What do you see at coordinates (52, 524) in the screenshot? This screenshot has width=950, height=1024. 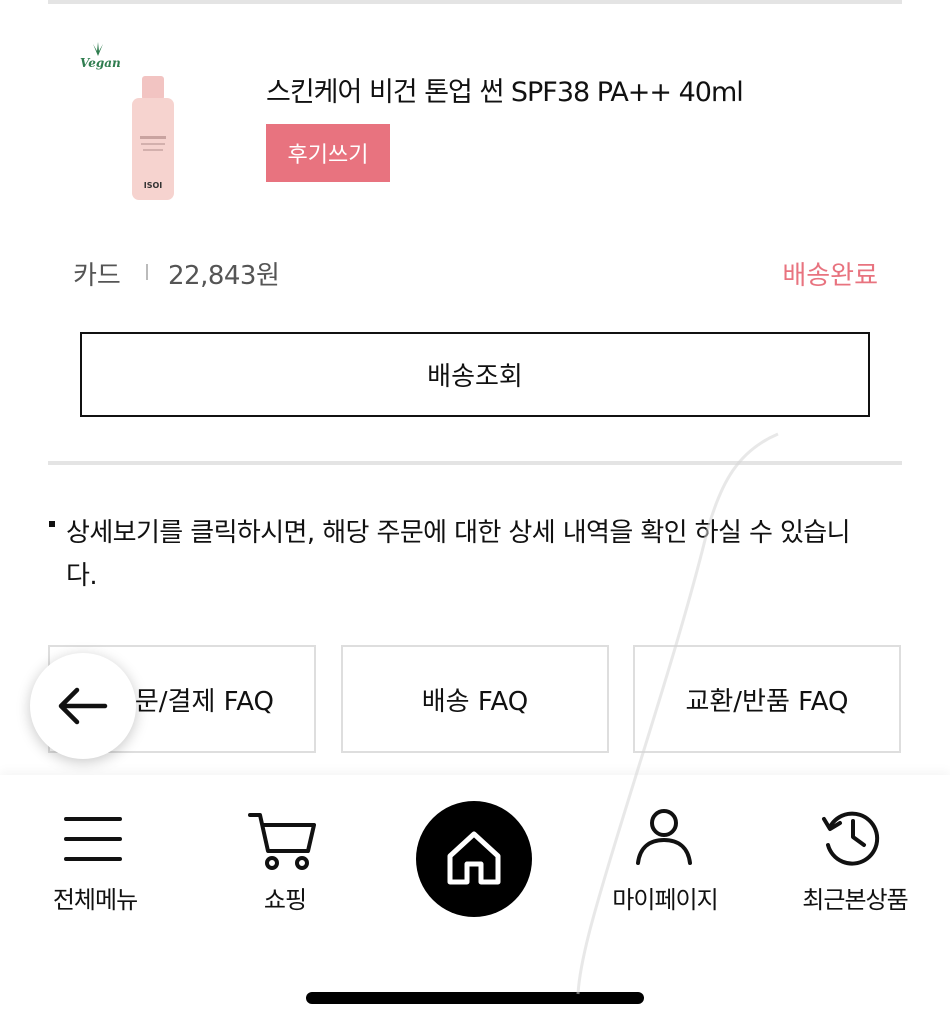 I see `notice-bullet` at bounding box center [52, 524].